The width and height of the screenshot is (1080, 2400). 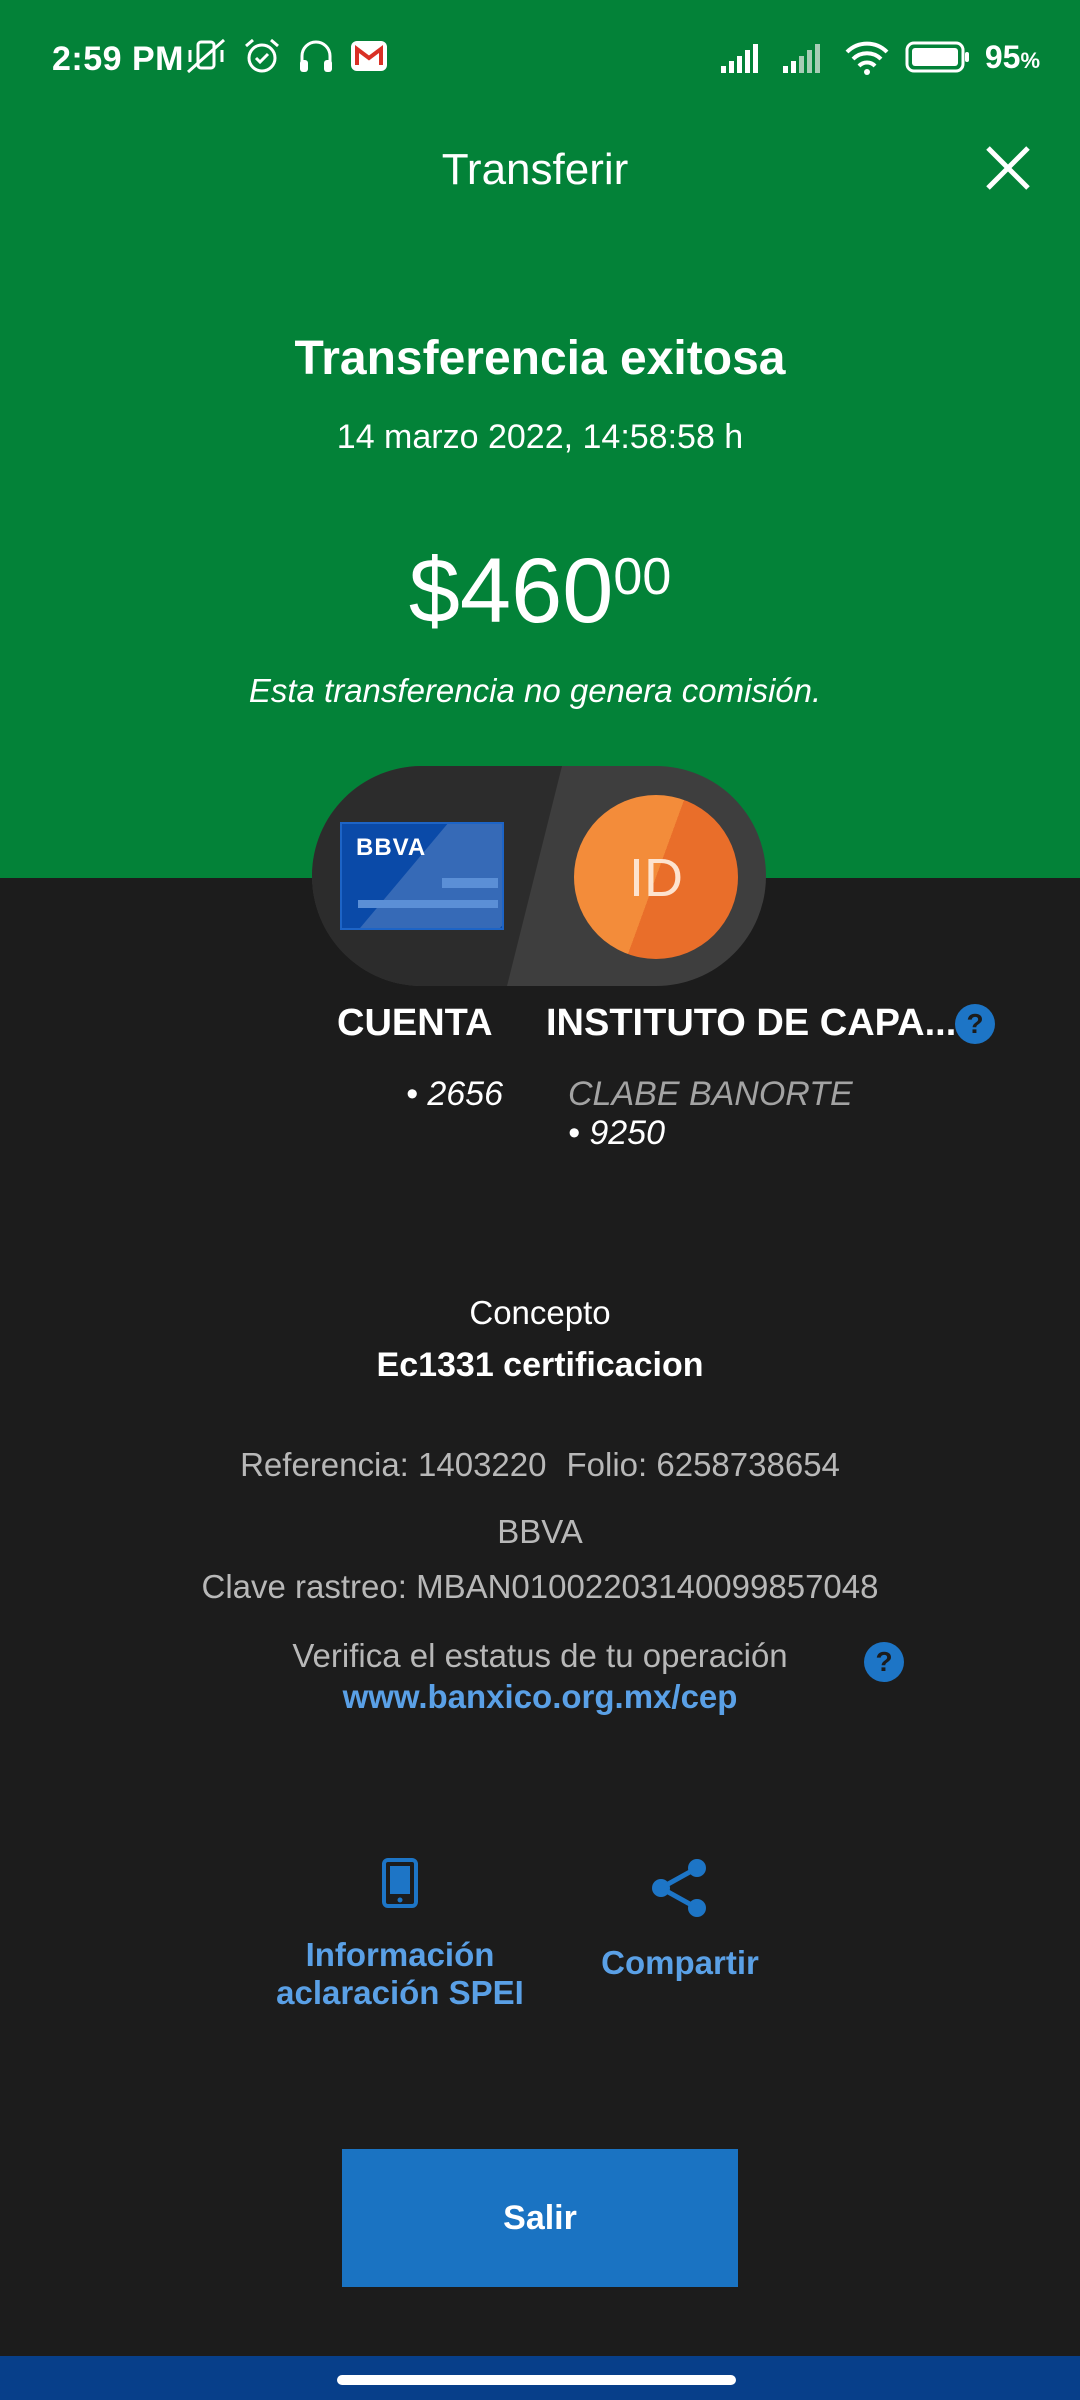 I want to click on wifi-icon, so click(x=867, y=58).